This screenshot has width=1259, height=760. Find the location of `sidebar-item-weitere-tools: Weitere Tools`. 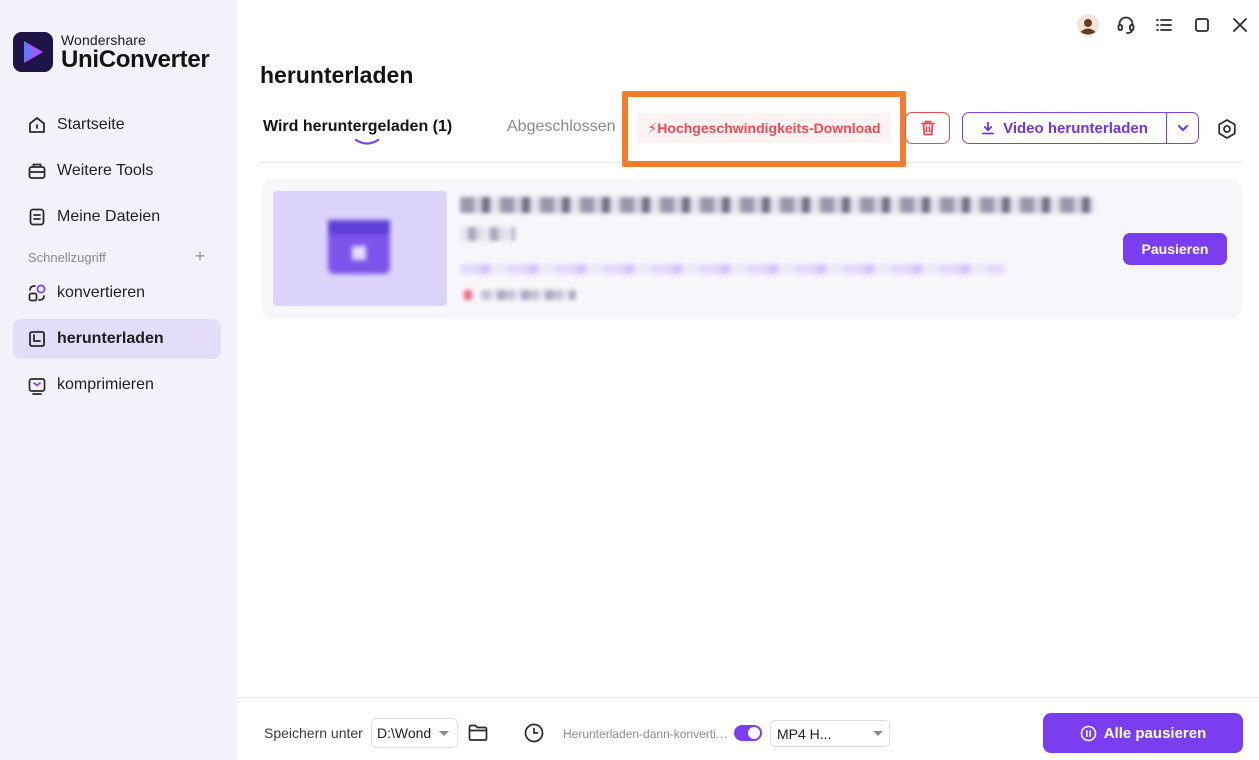

sidebar-item-weitere-tools: Weitere Tools is located at coordinates (117, 171).